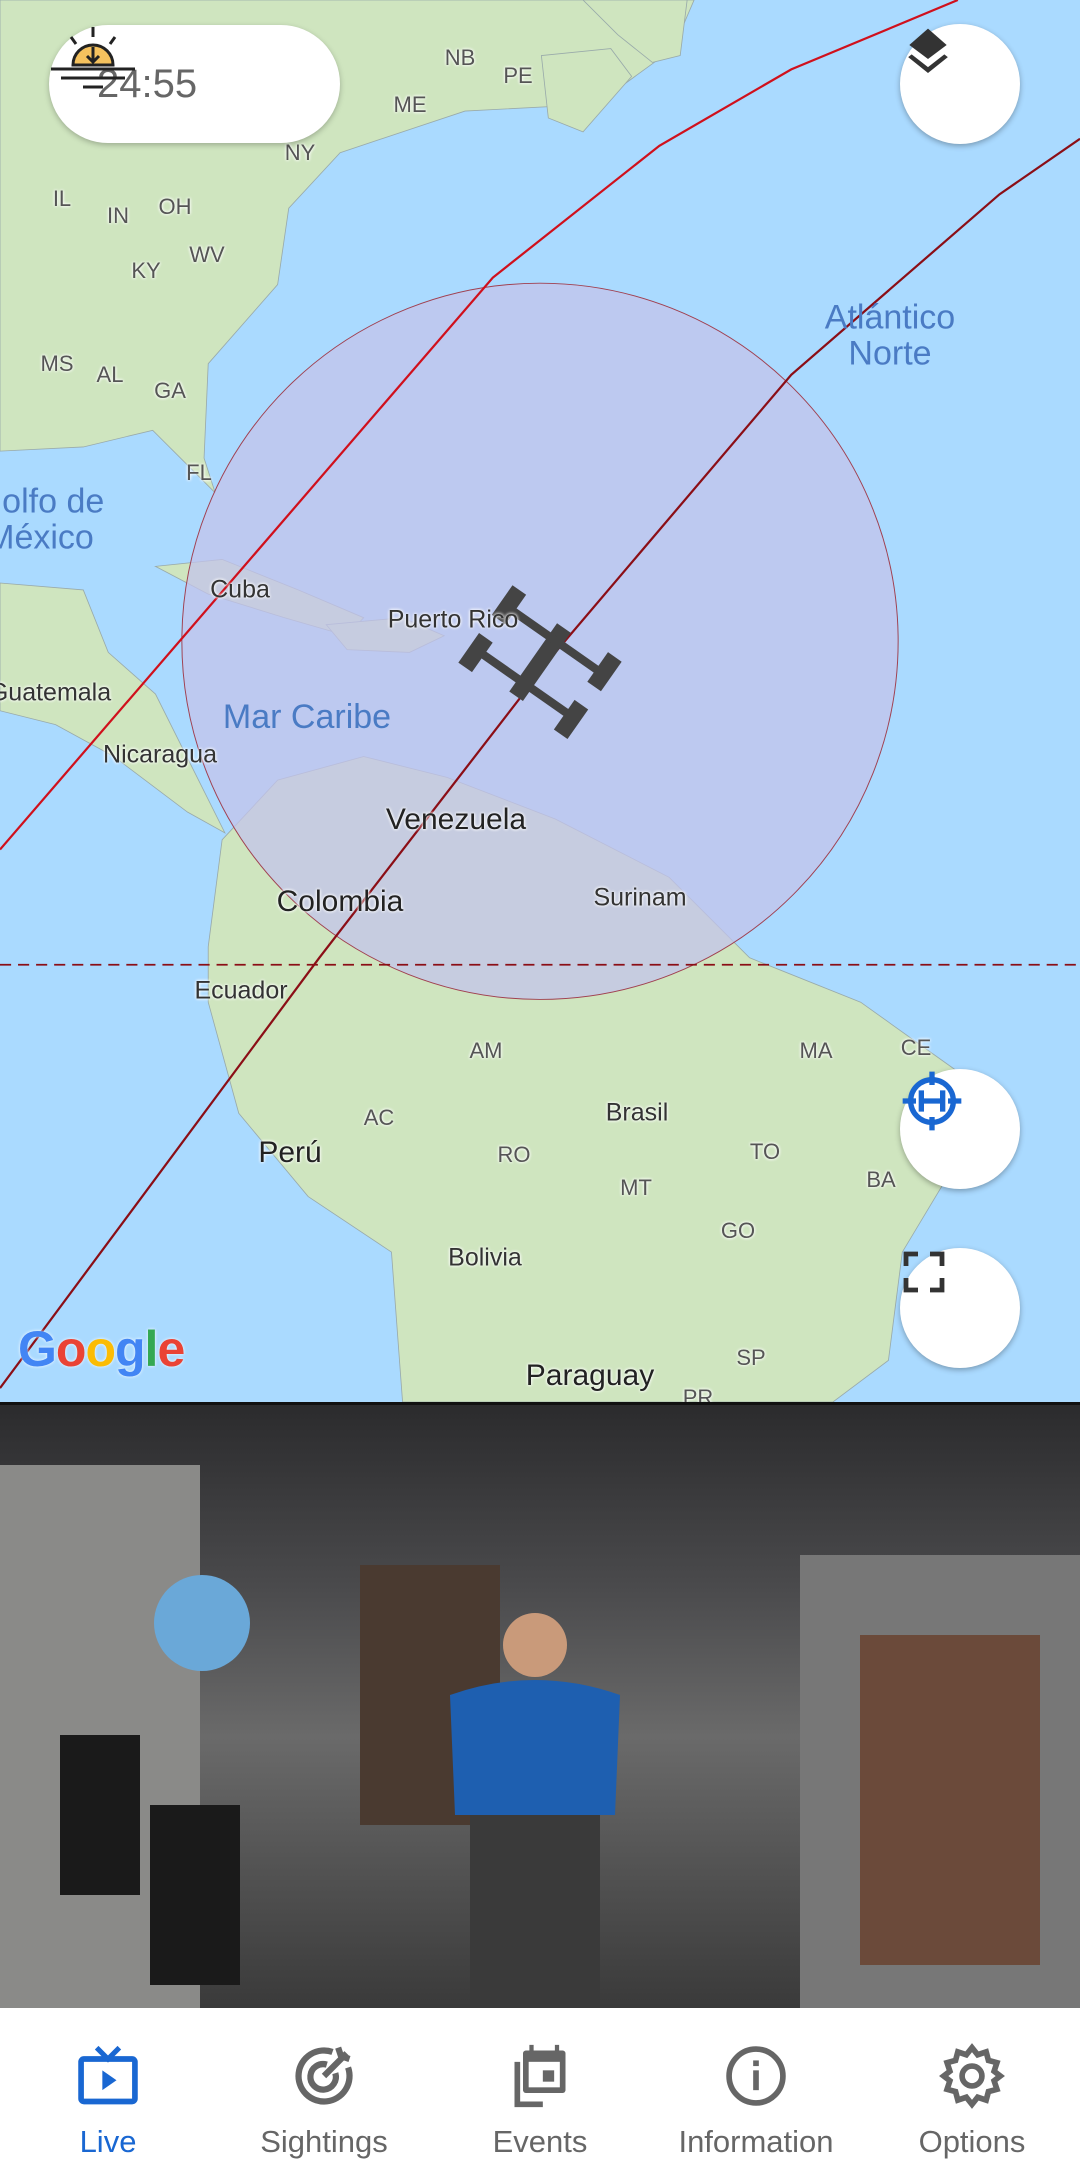 Image resolution: width=1080 pixels, height=2178 pixels. Describe the element at coordinates (765, 1151) in the screenshot. I see `map-label: TO` at that location.